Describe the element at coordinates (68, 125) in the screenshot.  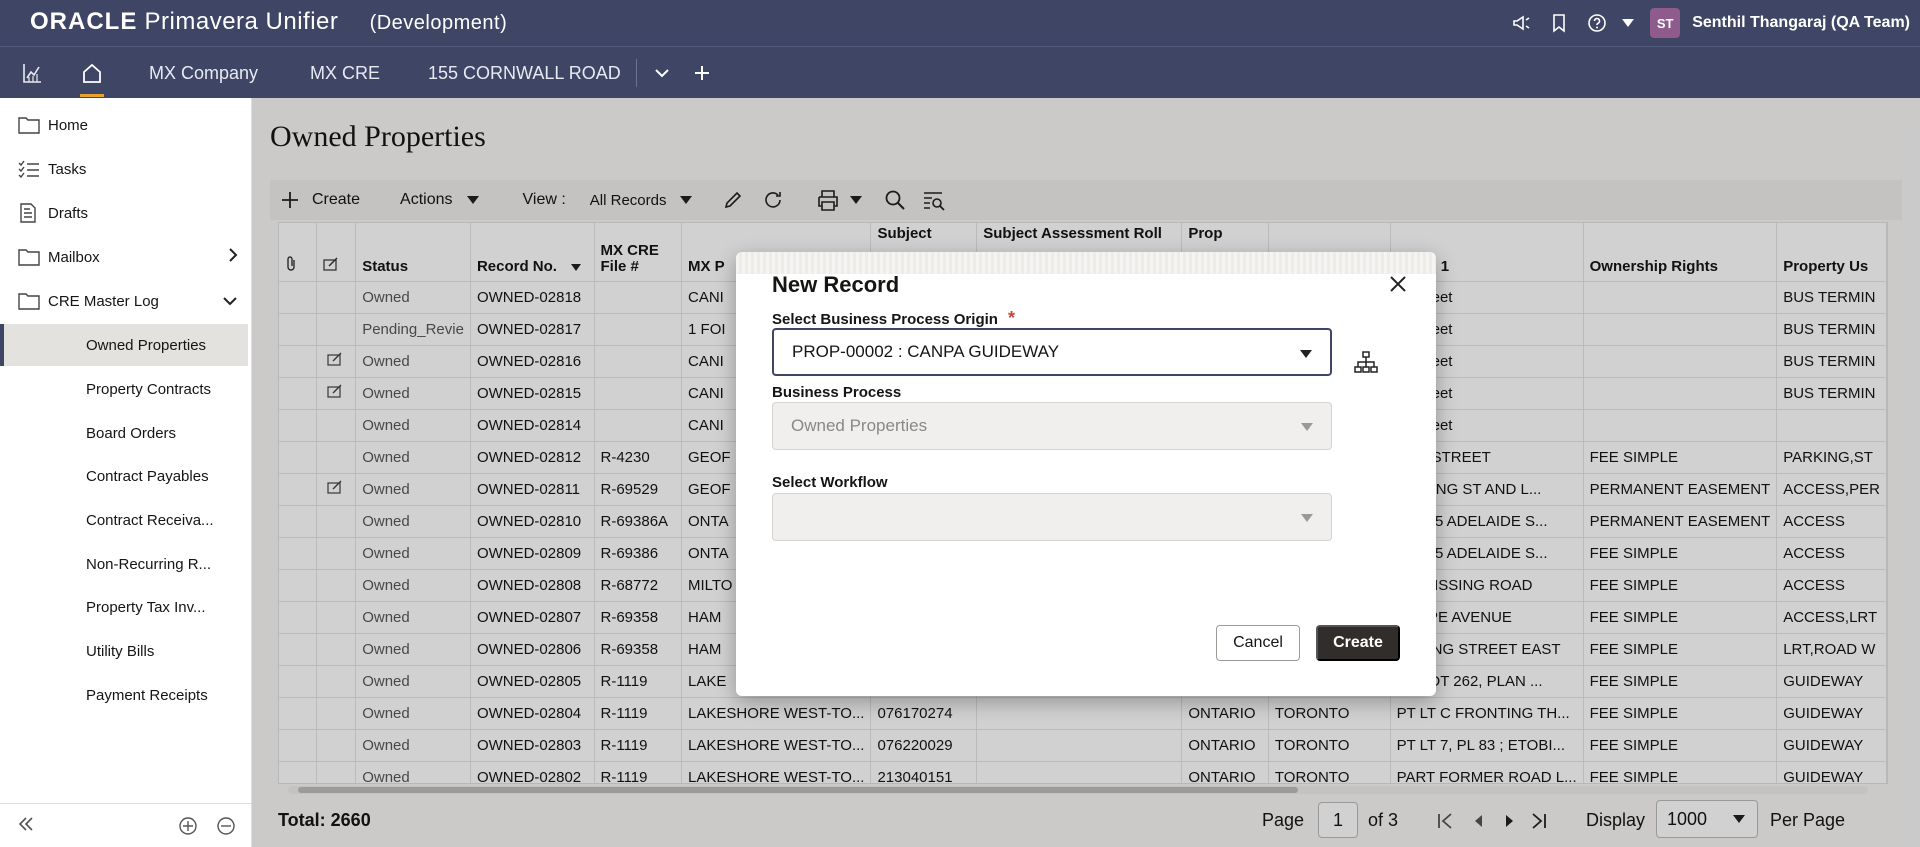
I see `nav-home-label: Home` at that location.